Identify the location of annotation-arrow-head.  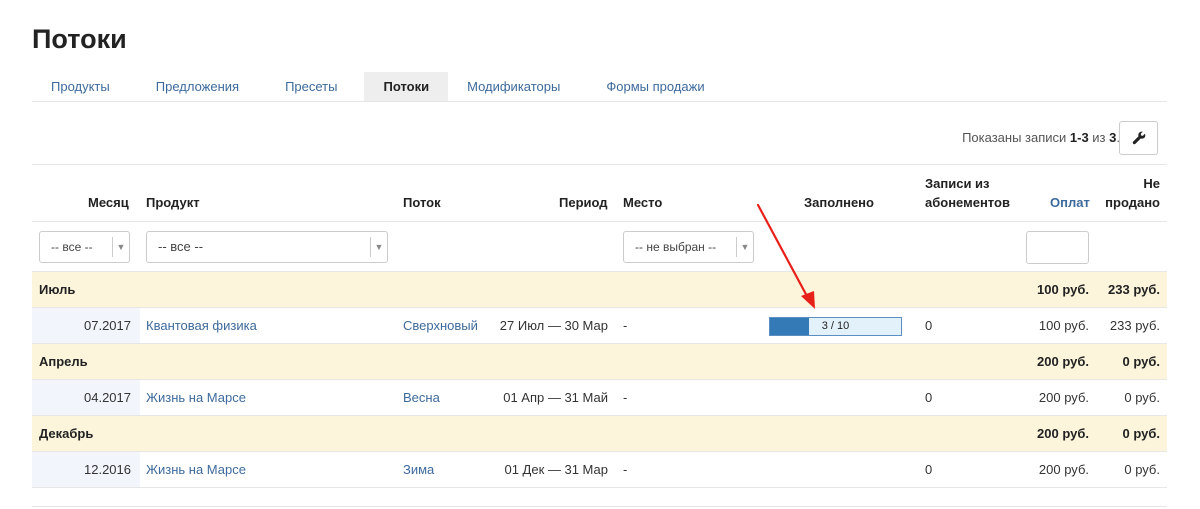
(808, 300).